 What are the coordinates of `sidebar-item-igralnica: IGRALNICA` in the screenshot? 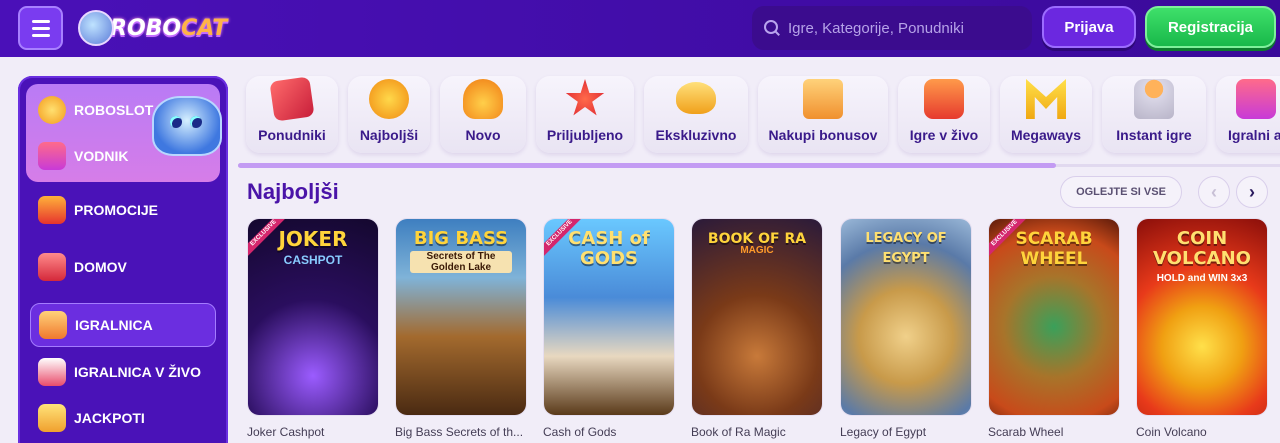 It's located at (123, 325).